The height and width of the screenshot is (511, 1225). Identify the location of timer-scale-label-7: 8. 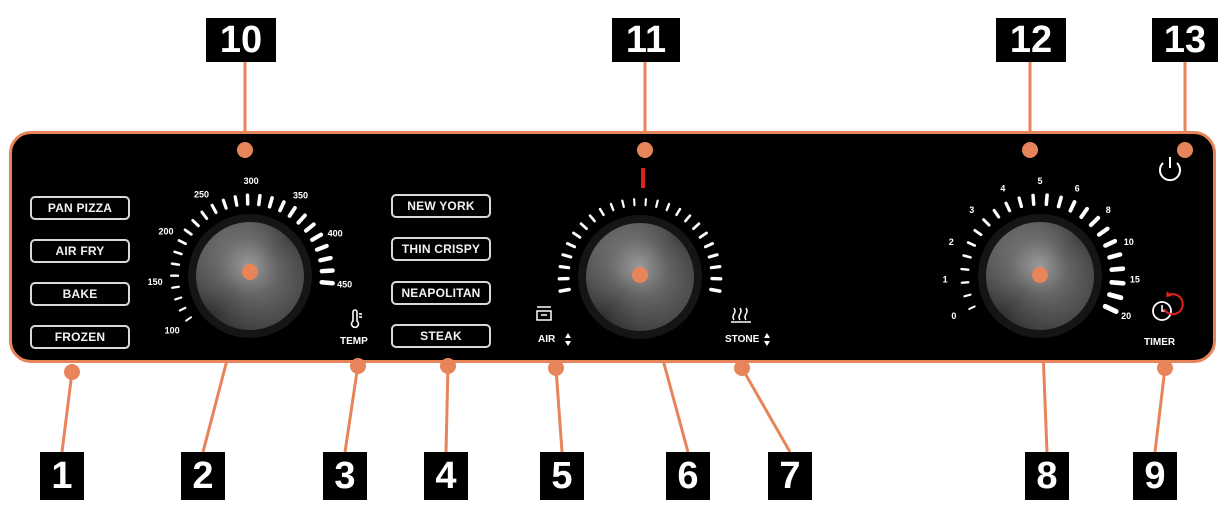
(1108, 210).